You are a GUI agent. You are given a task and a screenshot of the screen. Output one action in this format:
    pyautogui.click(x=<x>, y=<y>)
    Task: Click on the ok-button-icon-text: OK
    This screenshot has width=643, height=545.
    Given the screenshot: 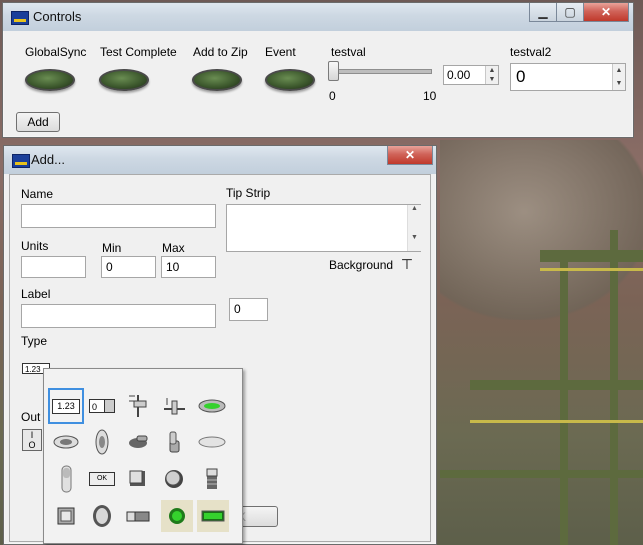 What is the action you would take?
    pyautogui.click(x=102, y=478)
    